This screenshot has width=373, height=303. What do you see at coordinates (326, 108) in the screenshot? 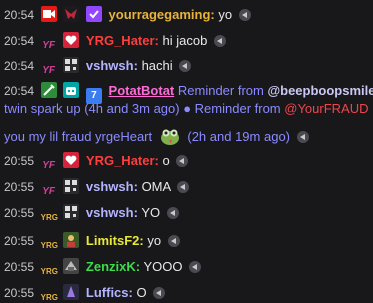
I see `mention: @YourFRAUD` at bounding box center [326, 108].